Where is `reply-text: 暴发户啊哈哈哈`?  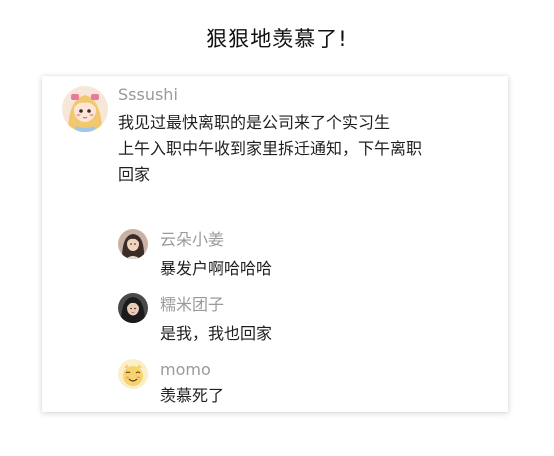 reply-text: 暴发户啊哈哈哈 is located at coordinates (216, 268).